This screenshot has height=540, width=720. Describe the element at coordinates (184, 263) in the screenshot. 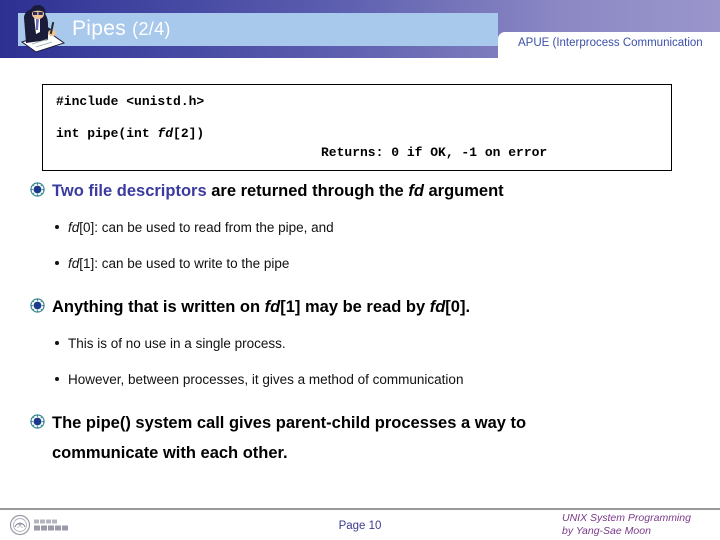

I see `sub-bullet-1-2-text: [1]: can be used to write to the pipe` at that location.